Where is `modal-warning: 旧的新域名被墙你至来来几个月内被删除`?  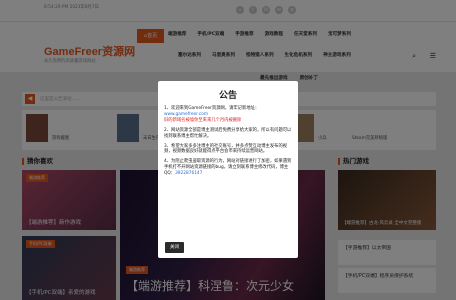 modal-warning: 旧的新域名被墙你至来来几个月内被删除 is located at coordinates (203, 120).